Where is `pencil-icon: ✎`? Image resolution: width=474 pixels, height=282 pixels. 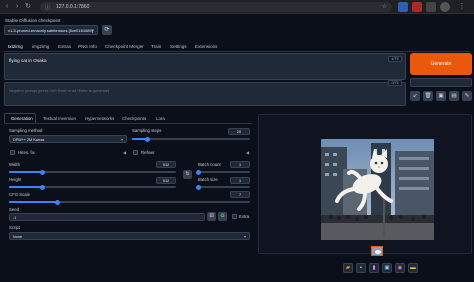
pencil-icon: ✎ is located at coordinates (467, 96).